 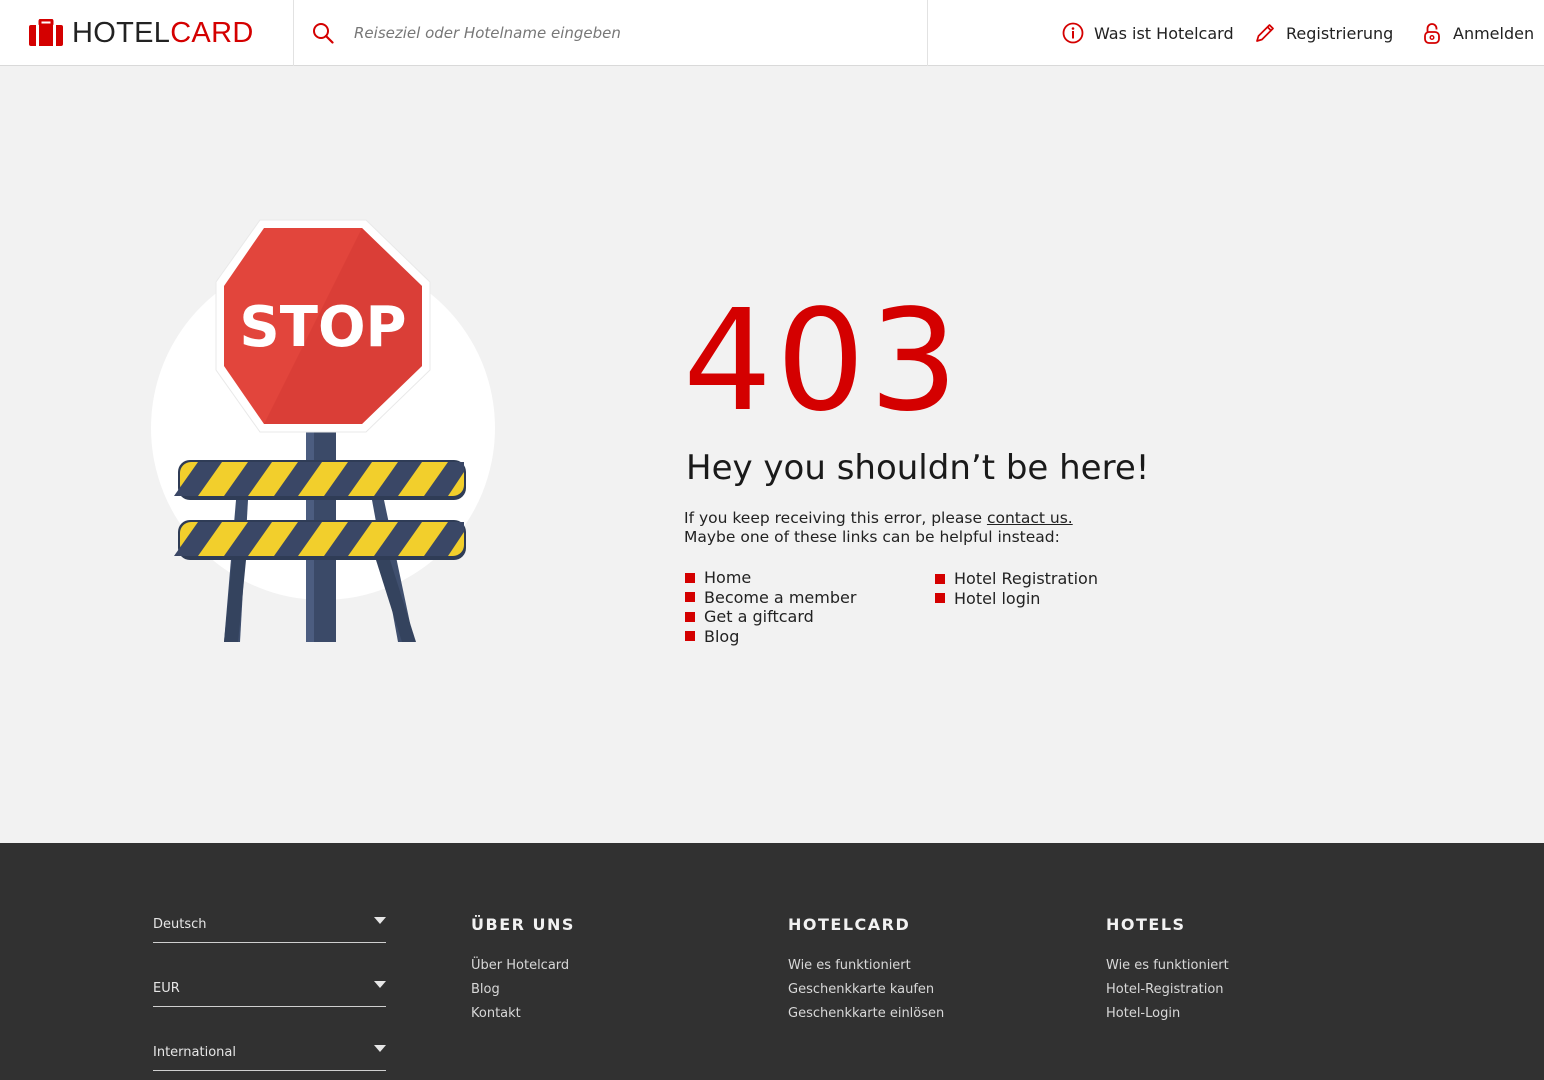 What do you see at coordinates (46, 32) in the screenshot?
I see `suitcase-icon` at bounding box center [46, 32].